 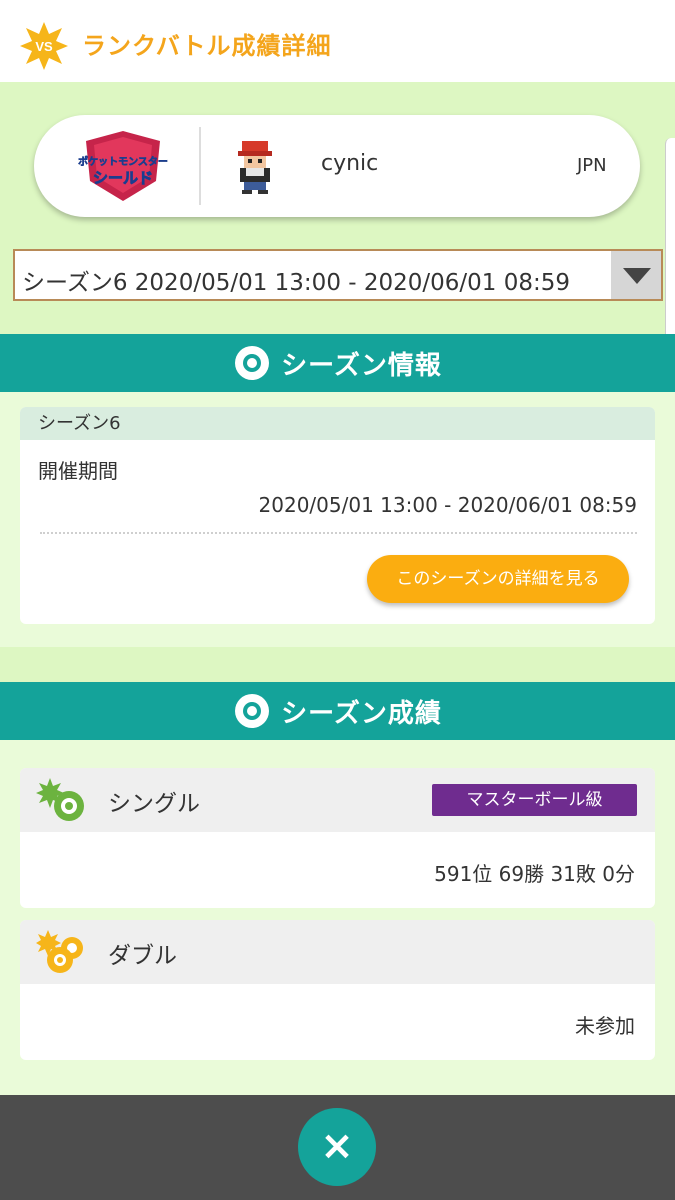 What do you see at coordinates (207, 46) in the screenshot?
I see `page-title: ランクバトル成績詳細` at bounding box center [207, 46].